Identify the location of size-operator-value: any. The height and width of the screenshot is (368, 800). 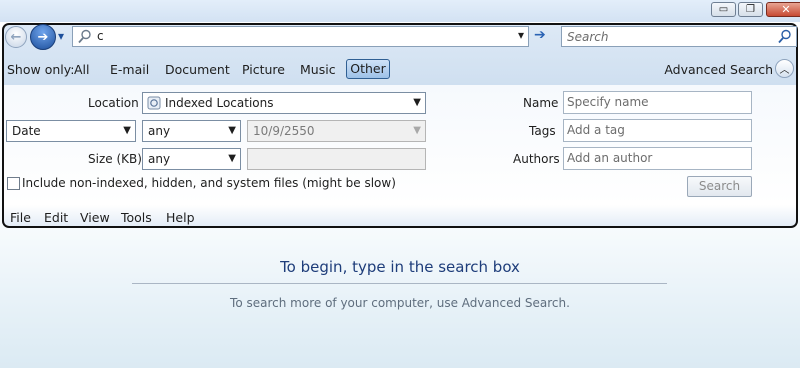
(159, 159).